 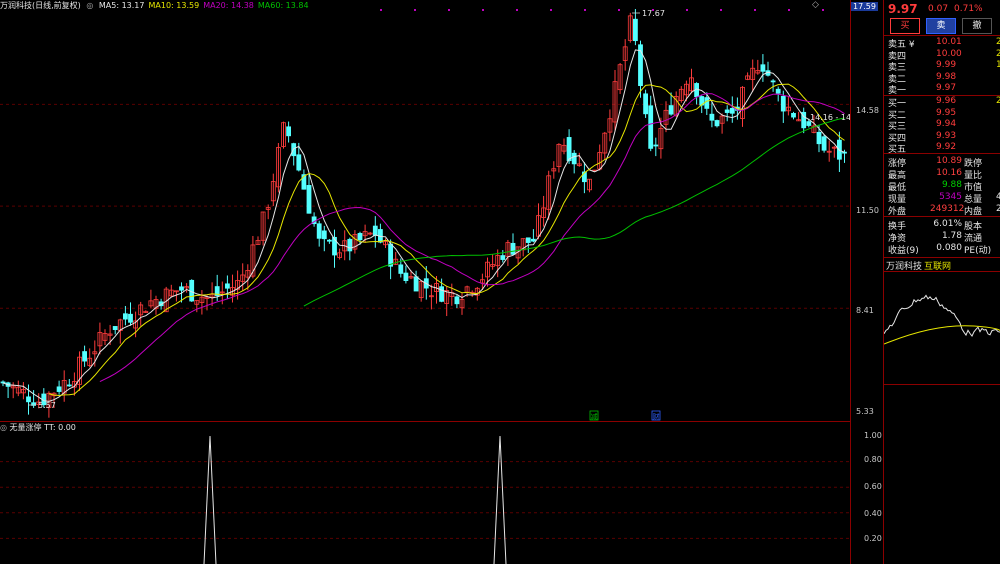 I want to click on order-book-row: 买一 9.96 2, so click(x=942, y=102).